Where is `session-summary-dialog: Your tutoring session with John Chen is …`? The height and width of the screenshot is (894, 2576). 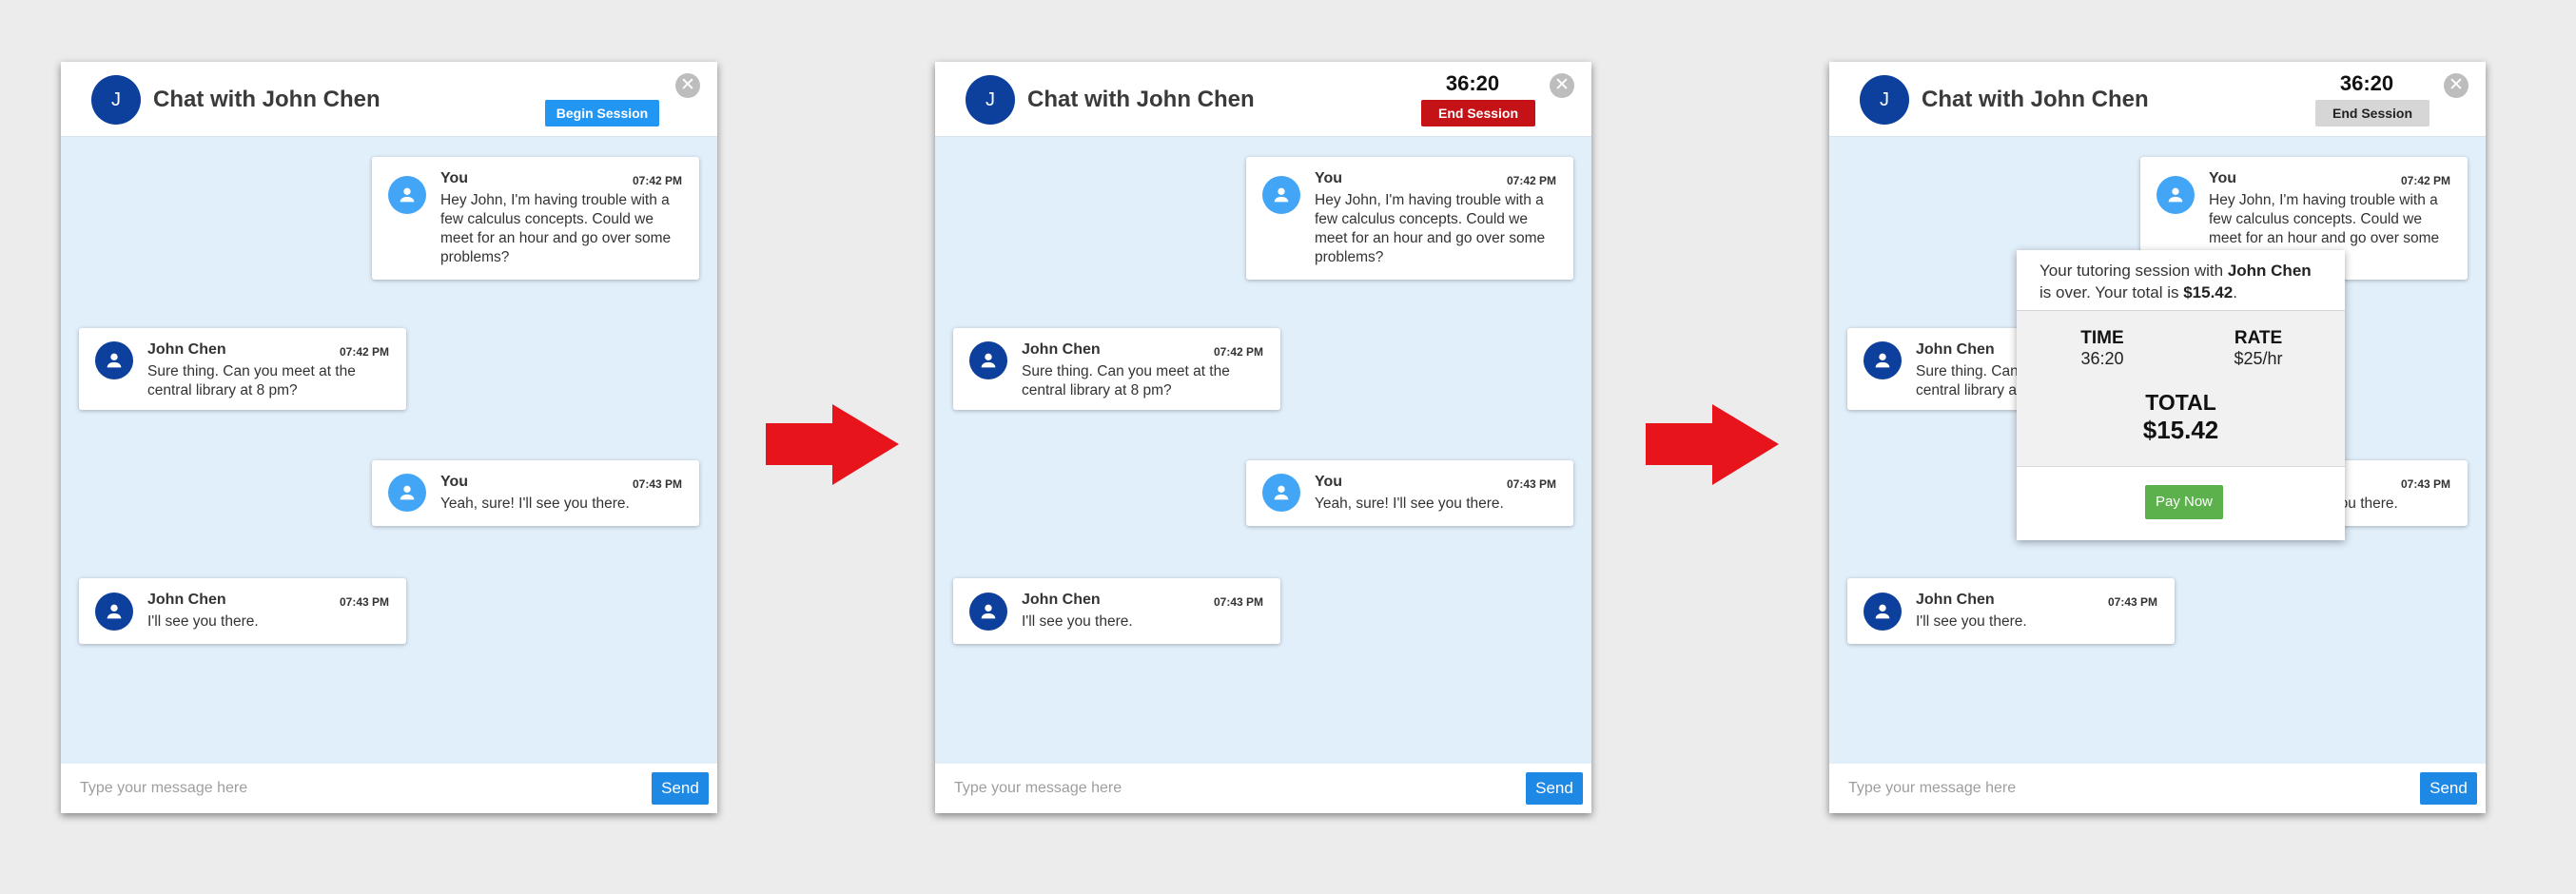 session-summary-dialog: Your tutoring session with John Chen is … is located at coordinates (2181, 395).